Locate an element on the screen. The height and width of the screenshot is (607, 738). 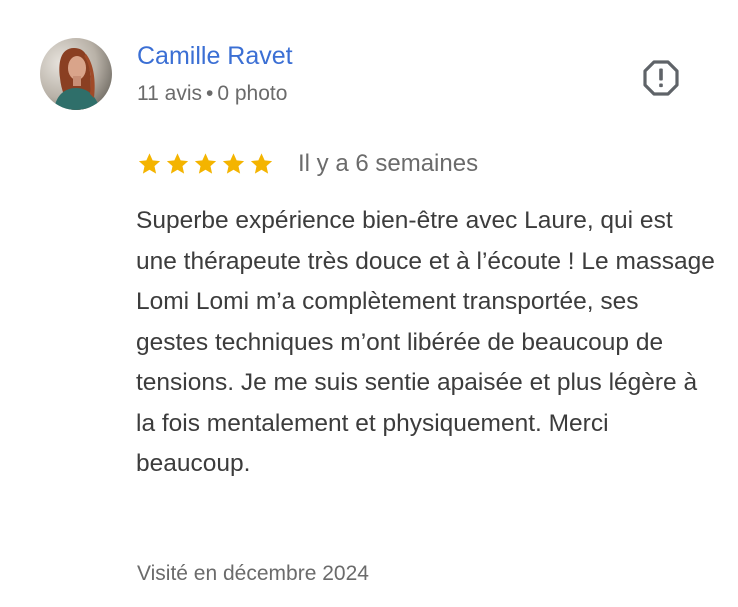
avatar-image is located at coordinates (76, 74).